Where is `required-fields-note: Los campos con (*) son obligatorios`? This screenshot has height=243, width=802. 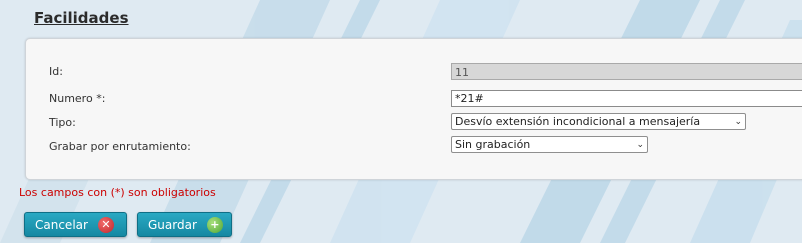
required-fields-note: Los campos con (*) son obligatorios is located at coordinates (117, 192).